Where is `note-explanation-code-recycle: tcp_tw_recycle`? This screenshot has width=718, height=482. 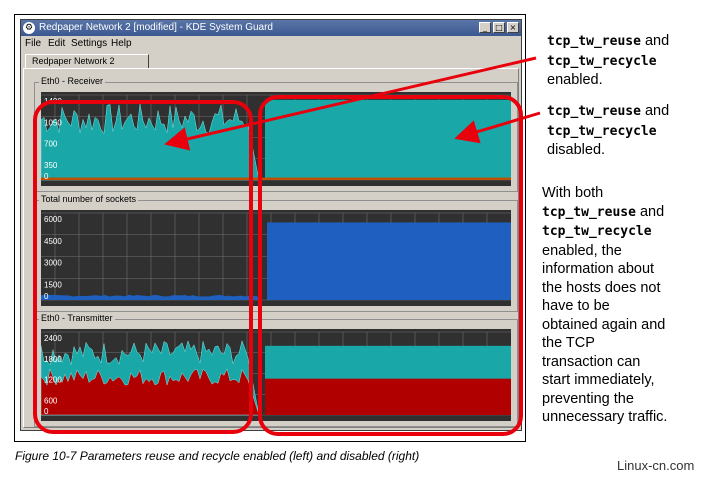 note-explanation-code-recycle: tcp_tw_recycle is located at coordinates (597, 231).